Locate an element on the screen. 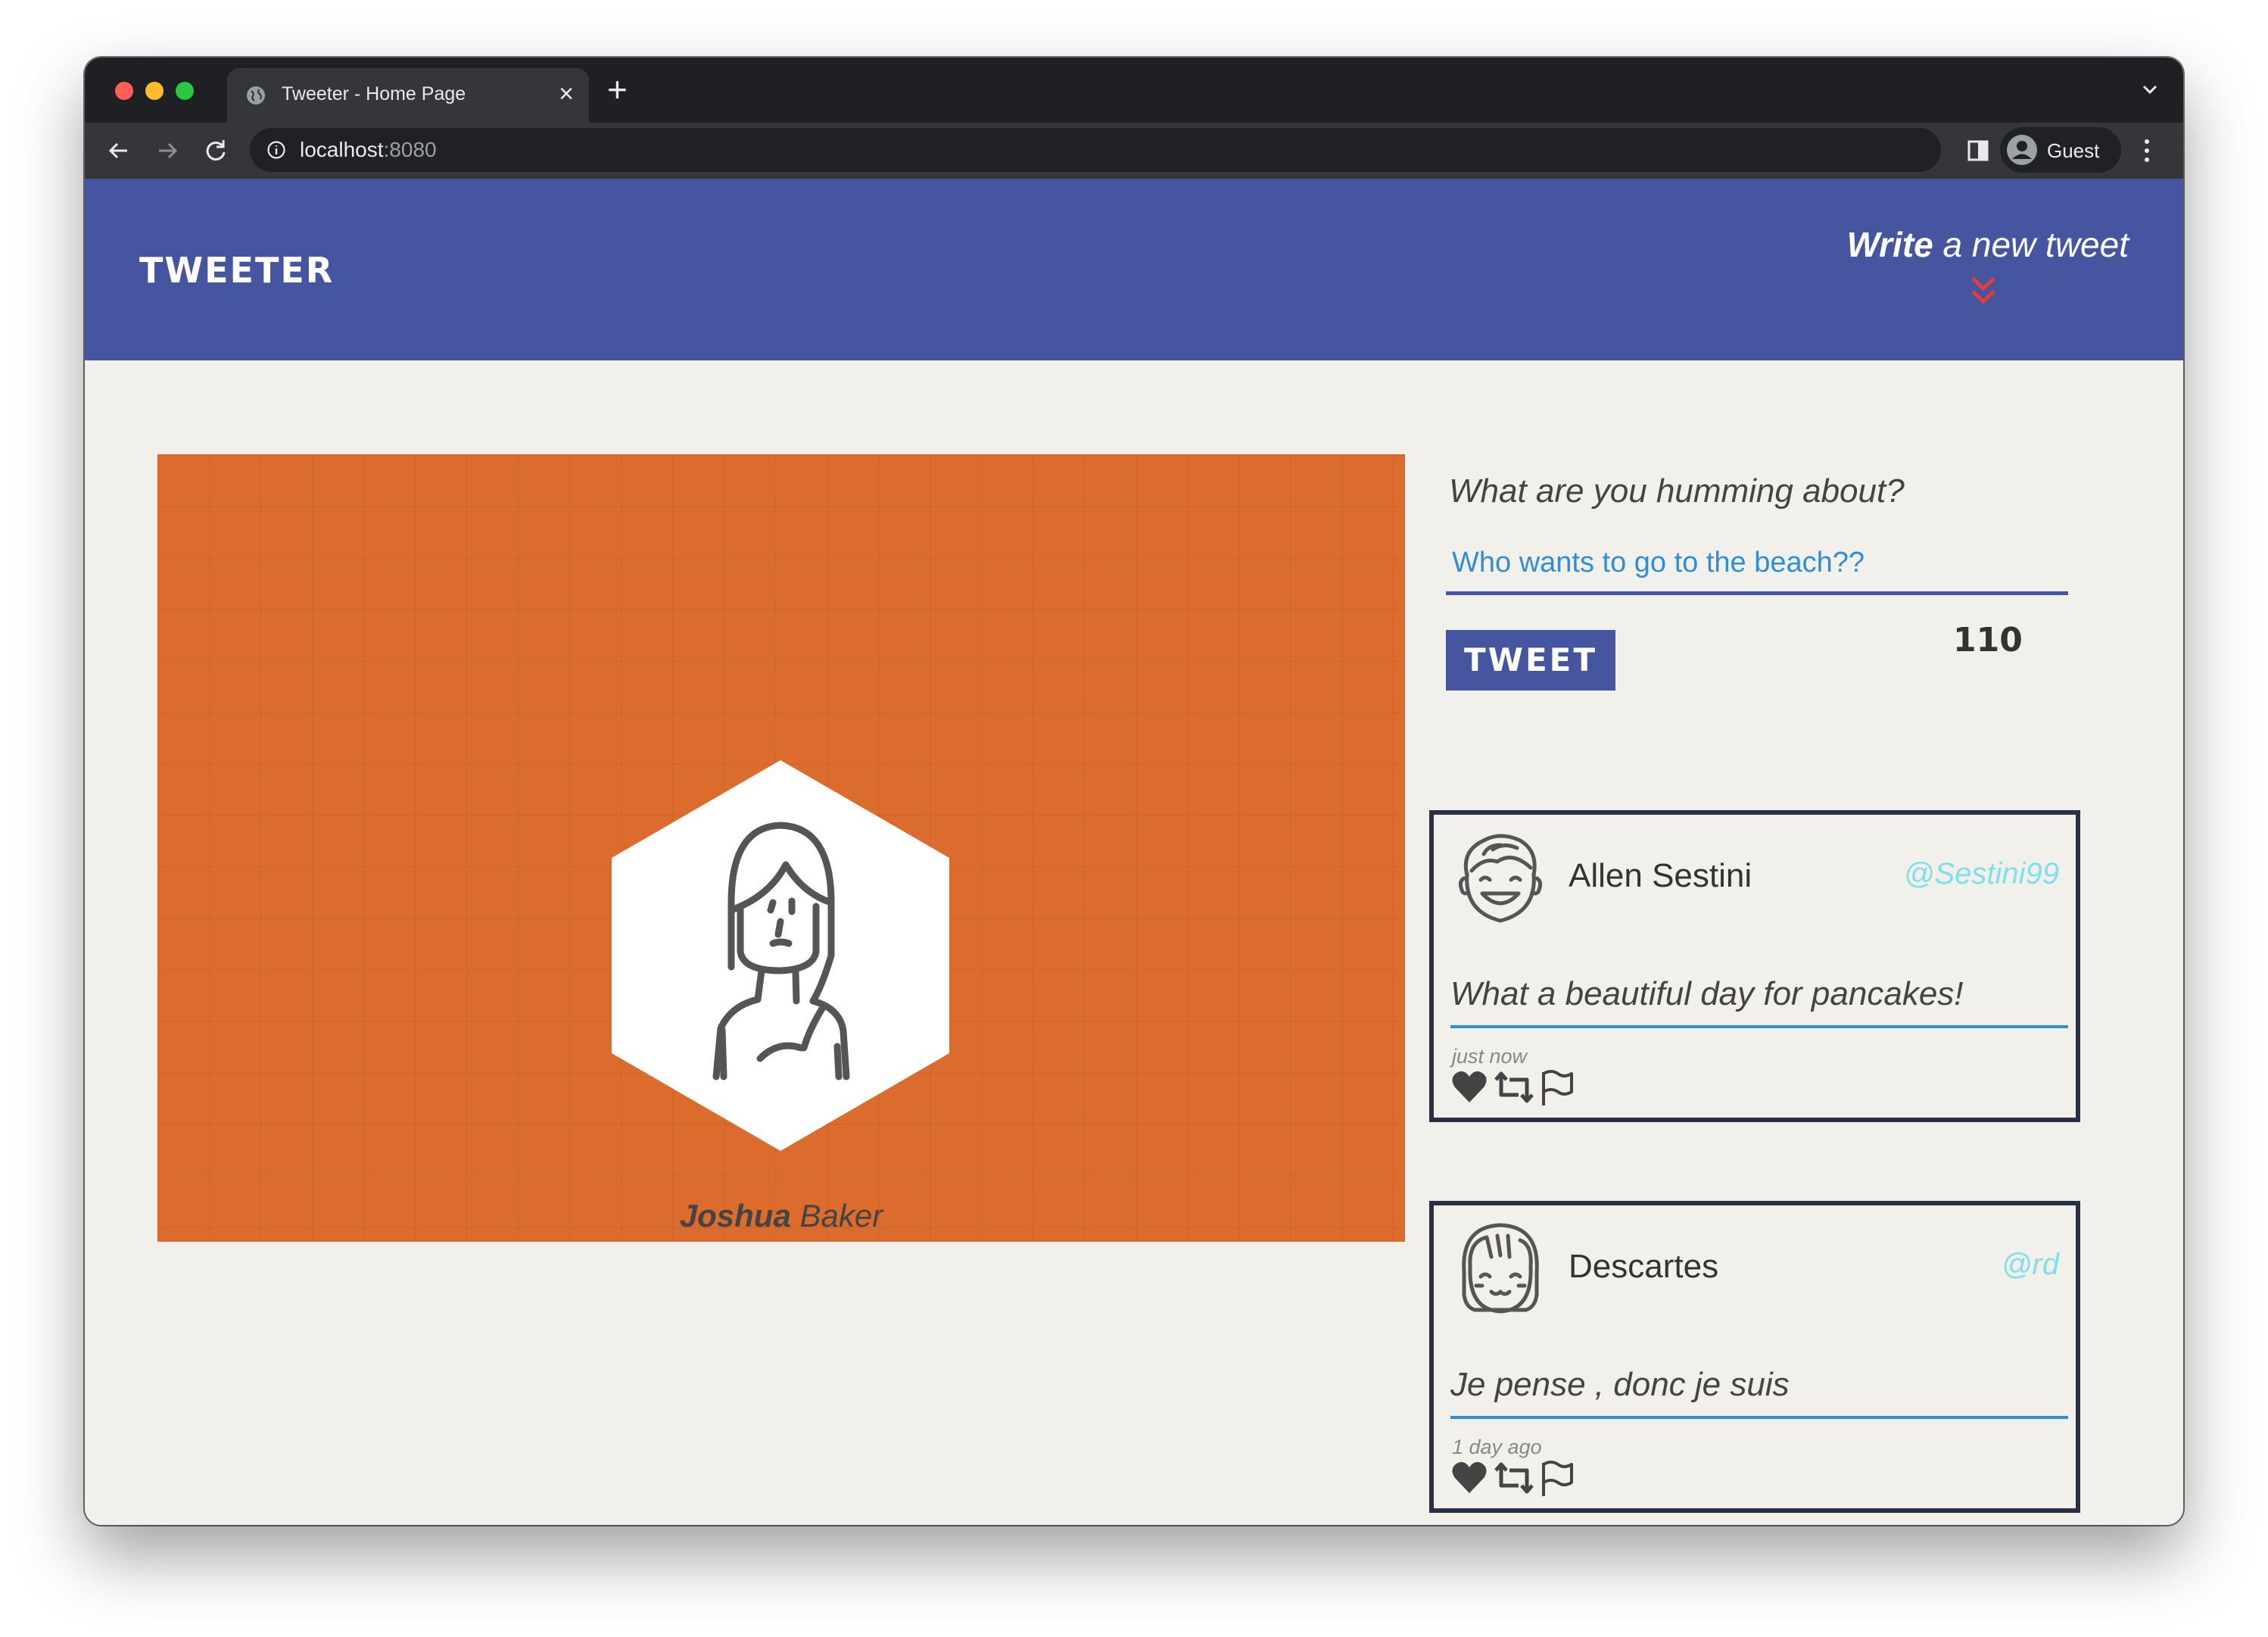 This screenshot has height=1637, width=2268. address-bar: localhost:8080 is located at coordinates (1095, 150).